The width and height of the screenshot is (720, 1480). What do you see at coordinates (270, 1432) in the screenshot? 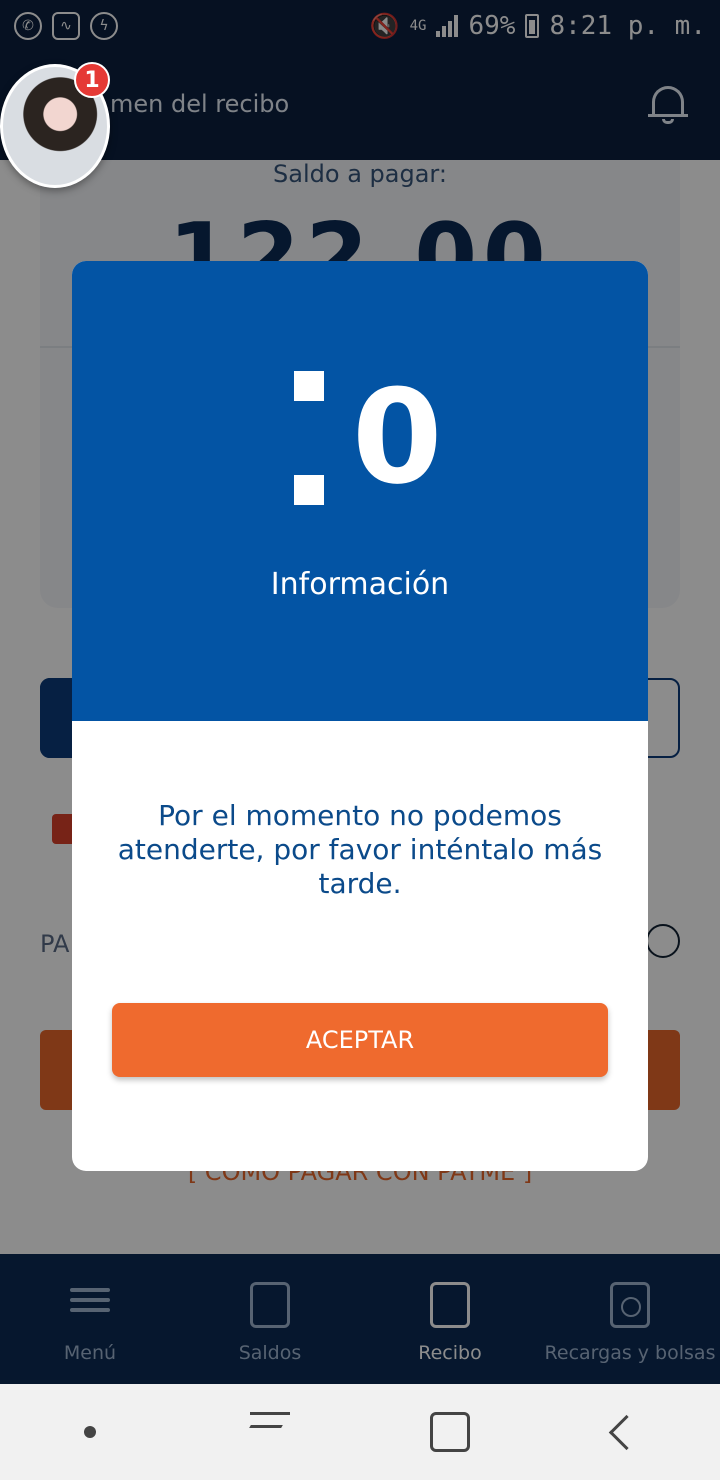
I see `recent-apps-icon` at bounding box center [270, 1432].